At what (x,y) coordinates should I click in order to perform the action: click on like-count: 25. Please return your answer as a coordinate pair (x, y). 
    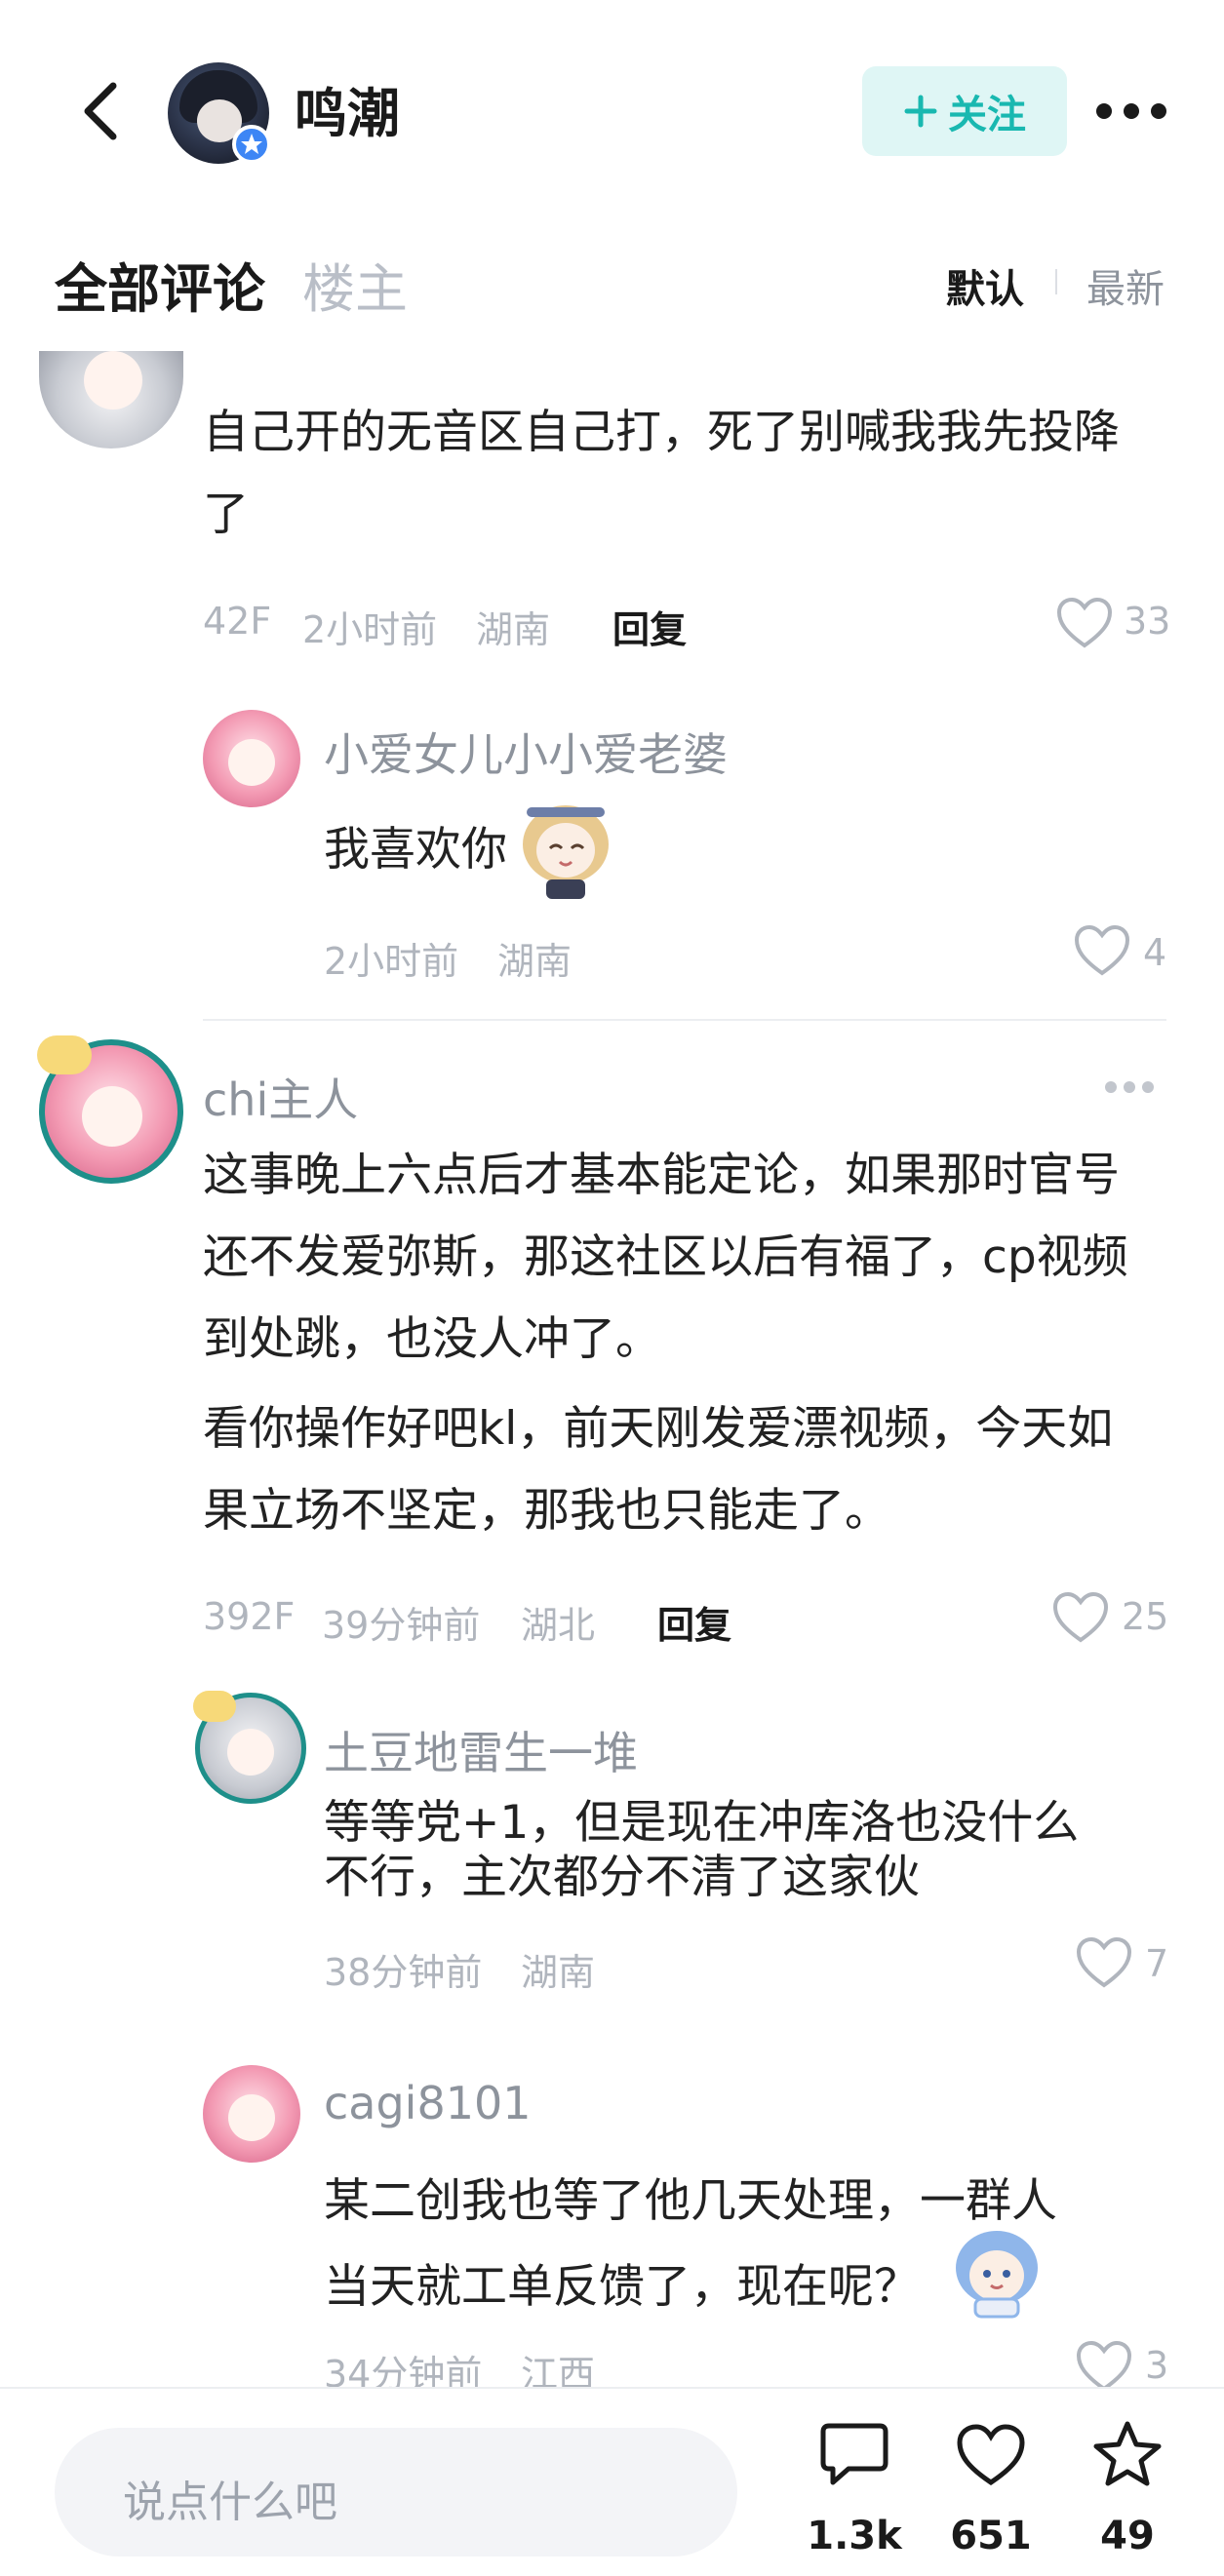
    Looking at the image, I should click on (1145, 1616).